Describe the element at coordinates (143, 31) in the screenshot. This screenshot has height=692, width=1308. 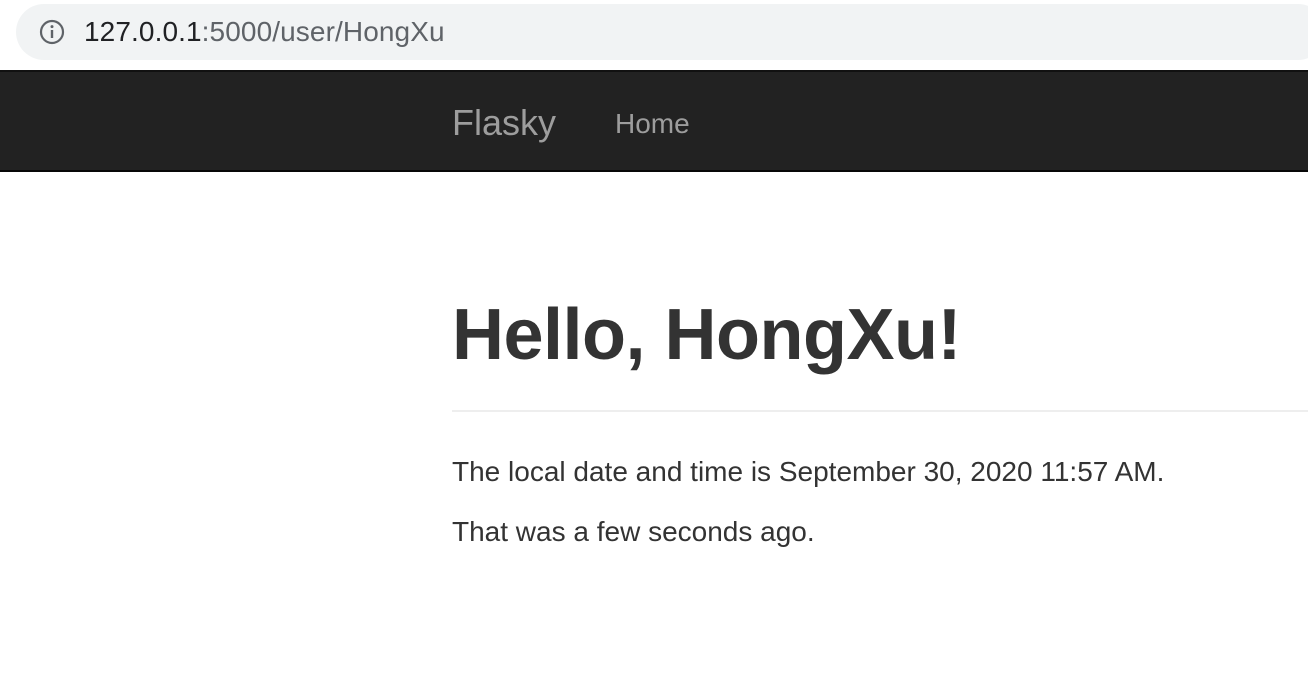
I see `url-host: 127.0.0.1` at that location.